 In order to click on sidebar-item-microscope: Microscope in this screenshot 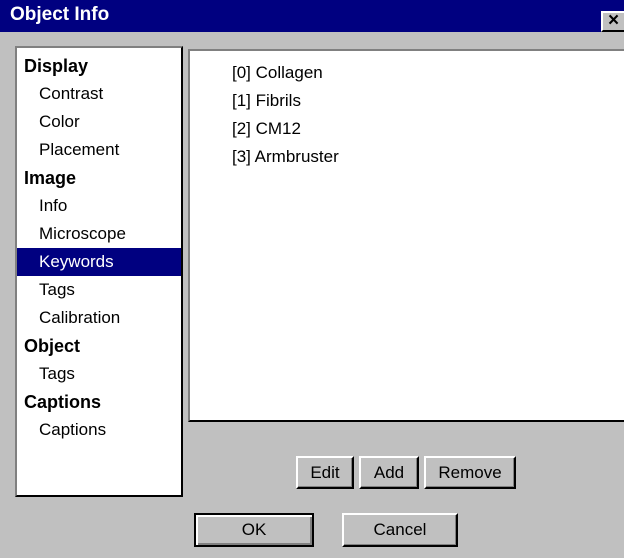, I will do `click(99, 234)`.